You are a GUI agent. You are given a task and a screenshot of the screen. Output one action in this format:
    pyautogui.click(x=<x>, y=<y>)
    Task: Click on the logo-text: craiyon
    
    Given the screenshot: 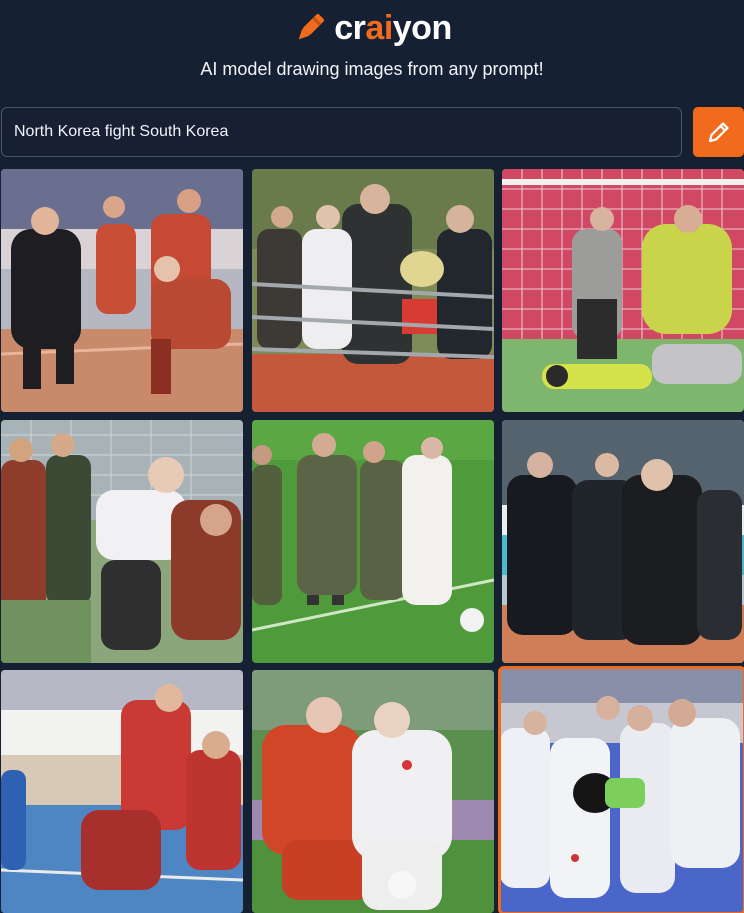 What is the action you would take?
    pyautogui.click(x=393, y=27)
    